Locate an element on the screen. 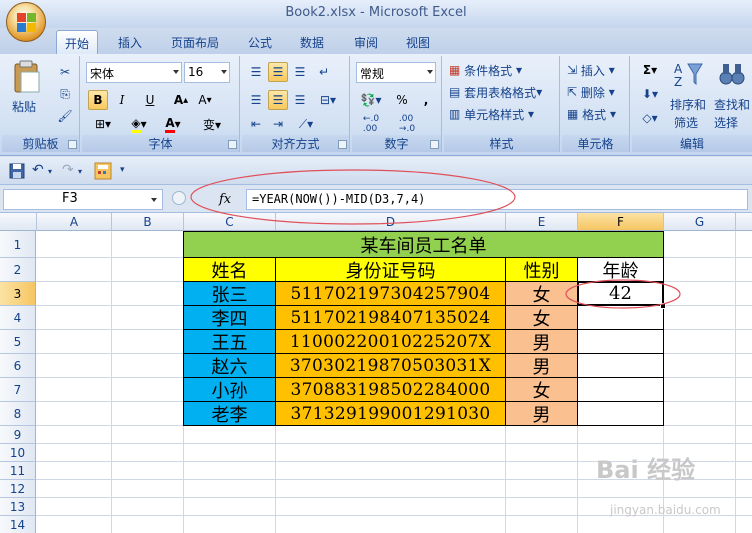 The width and height of the screenshot is (752, 533). align-bottom-icon: ☰ is located at coordinates (300, 72).